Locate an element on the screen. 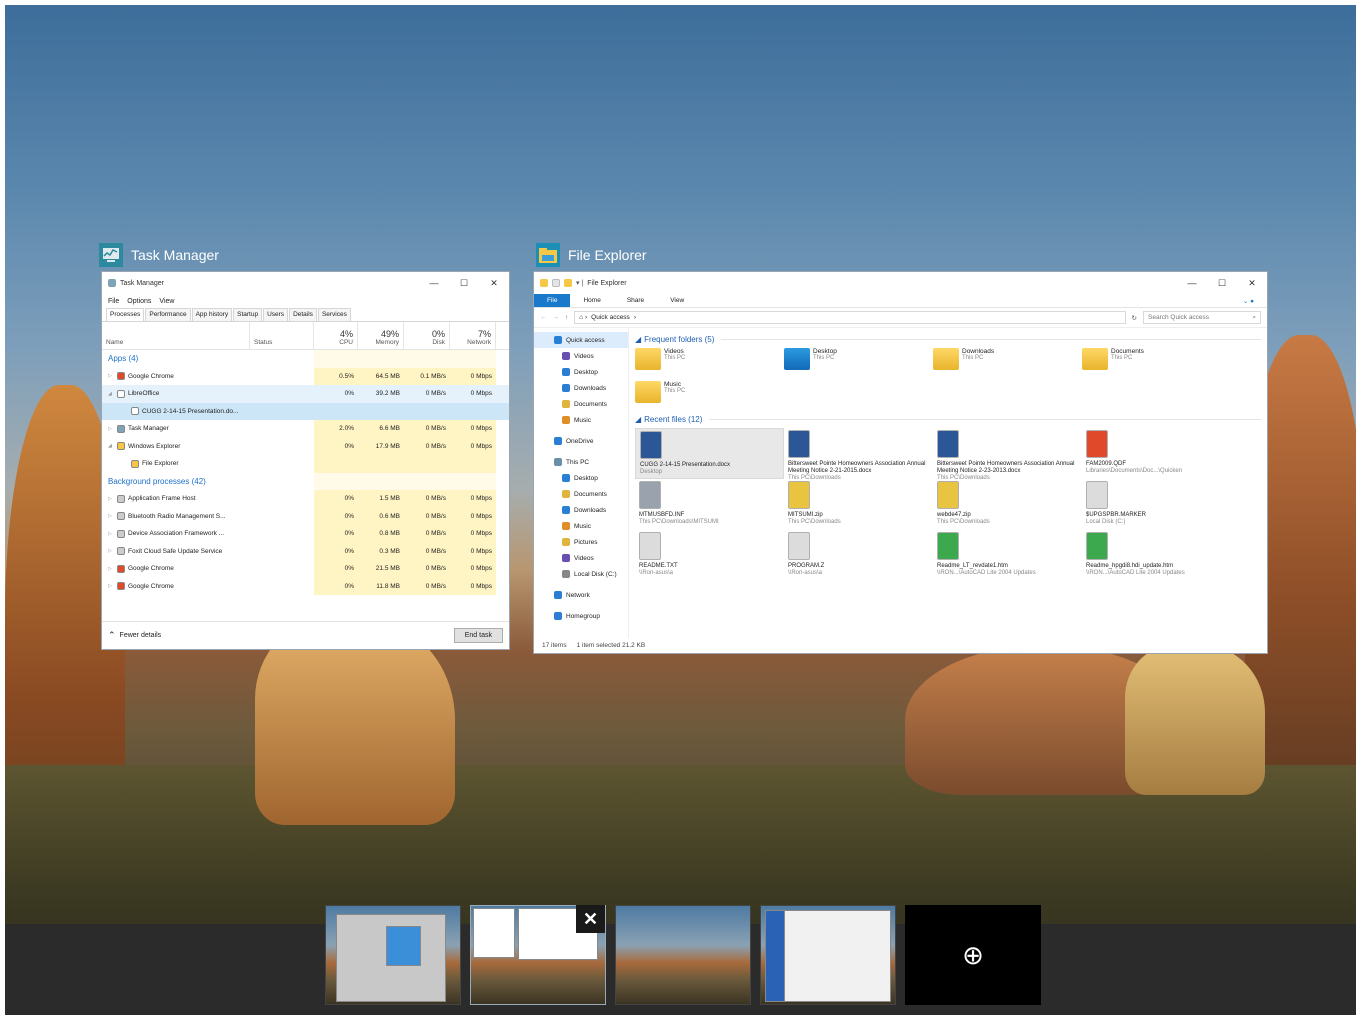 The height and width of the screenshot is (1019, 1361). menu-item-view: View is located at coordinates (166, 301).